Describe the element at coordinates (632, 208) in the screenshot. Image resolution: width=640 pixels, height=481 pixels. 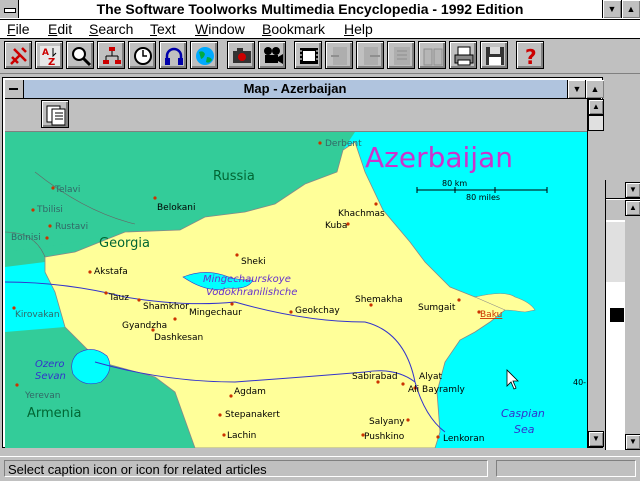
I see `background-window-scroll-up-button: ▲` at that location.